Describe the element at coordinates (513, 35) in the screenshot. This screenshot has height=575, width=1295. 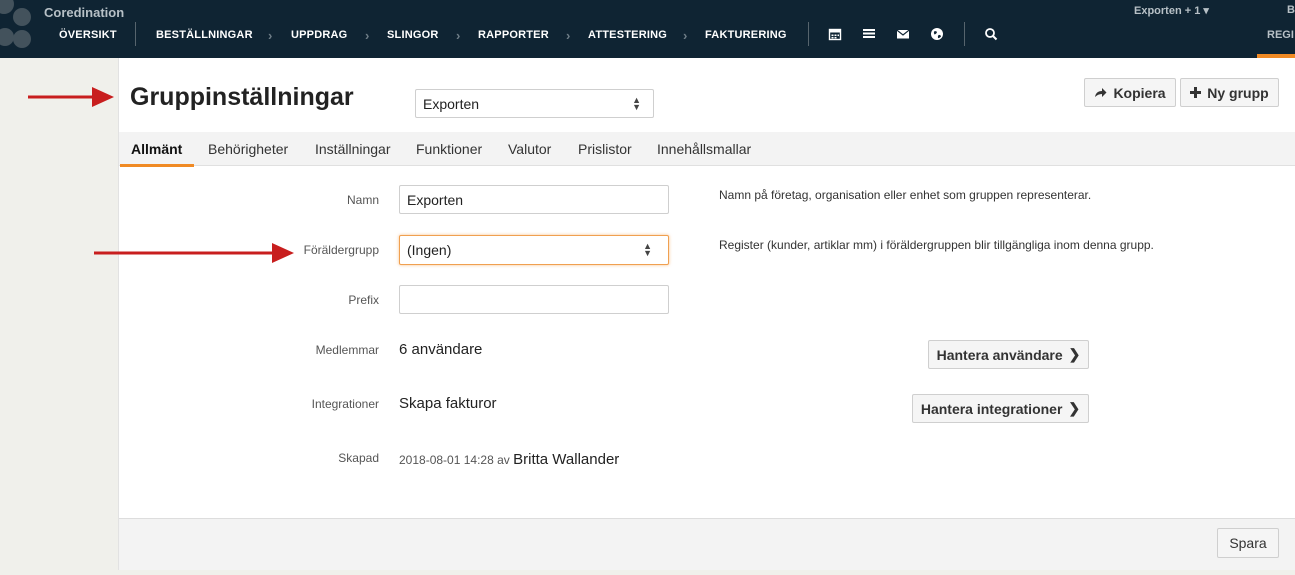
I see `nav-rapporter: RAPPORTER` at that location.